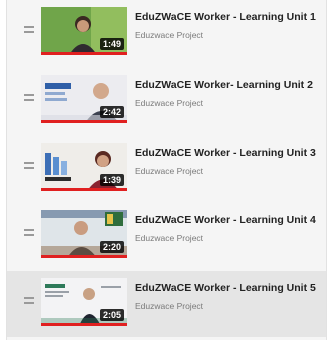 The width and height of the screenshot is (331, 340). What do you see at coordinates (111, 247) in the screenshot?
I see `video-duration: 2:20` at bounding box center [111, 247].